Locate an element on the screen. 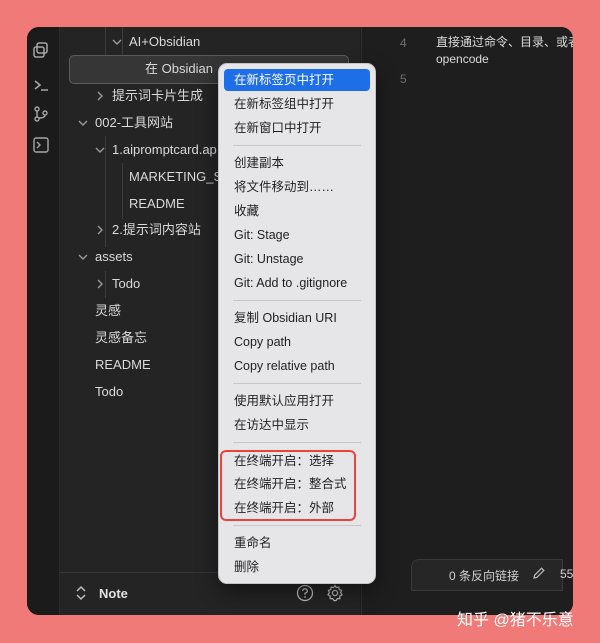  tree-file-selected: 在 Obsidian is located at coordinates (179, 69).